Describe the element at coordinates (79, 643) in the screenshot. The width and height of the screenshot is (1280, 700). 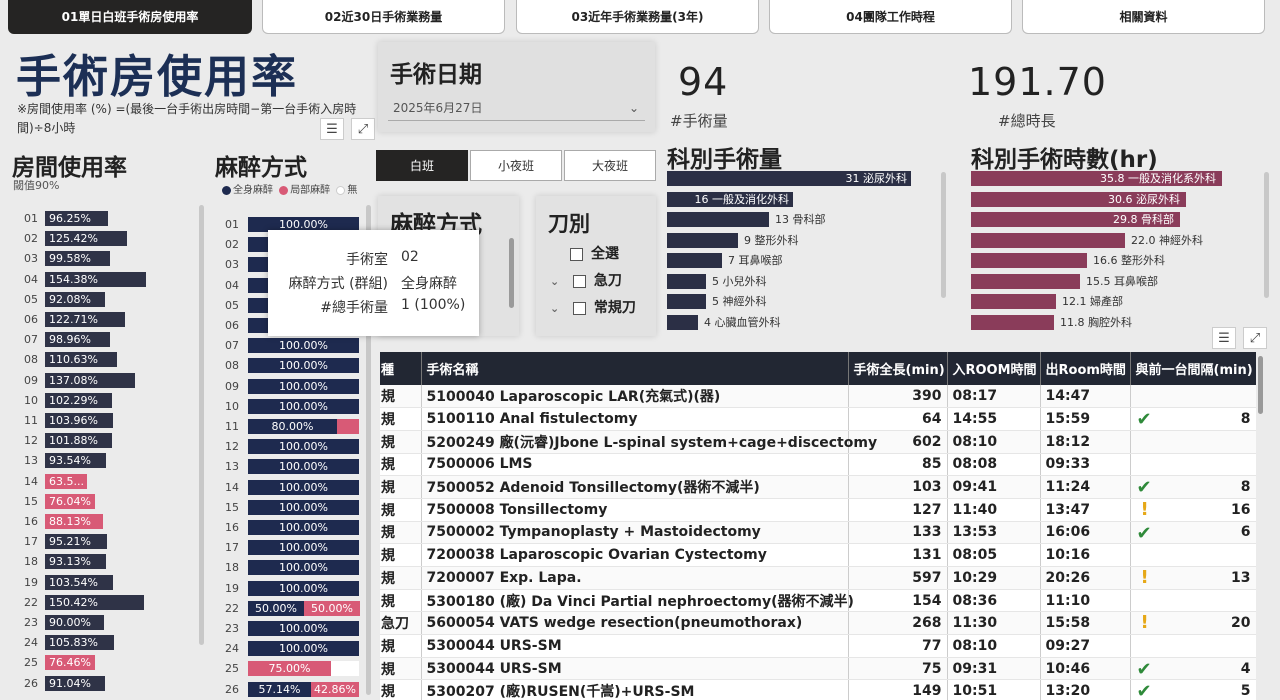
I see `room-usage-bar: 105.83%` at that location.